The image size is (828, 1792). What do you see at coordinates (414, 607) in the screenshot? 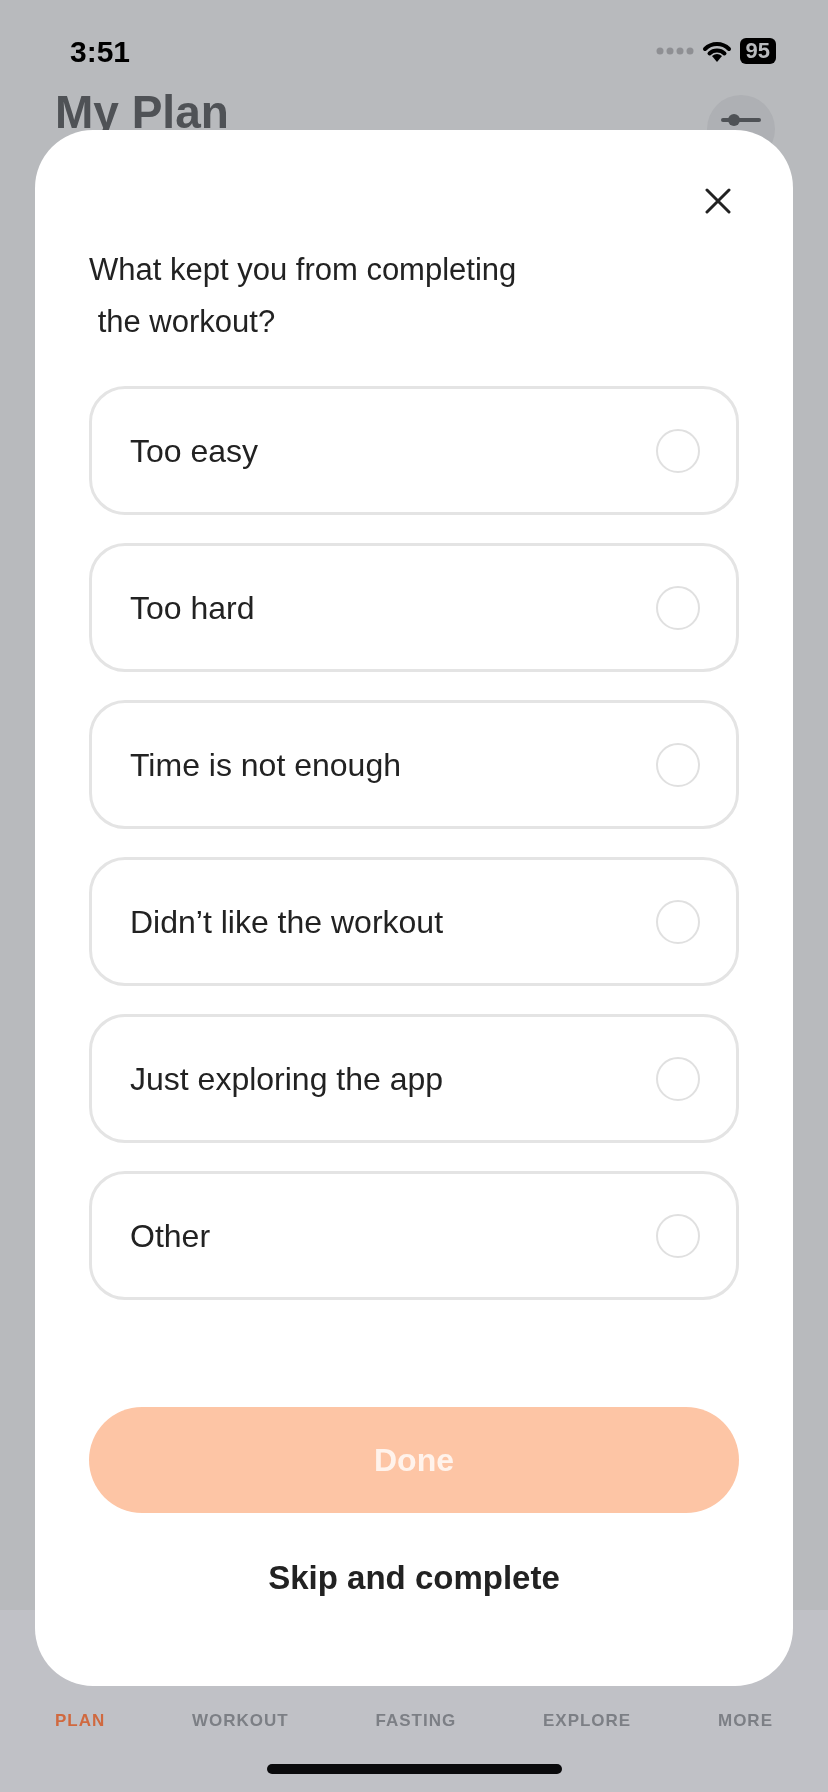
I see `option-button: Too hard` at bounding box center [414, 607].